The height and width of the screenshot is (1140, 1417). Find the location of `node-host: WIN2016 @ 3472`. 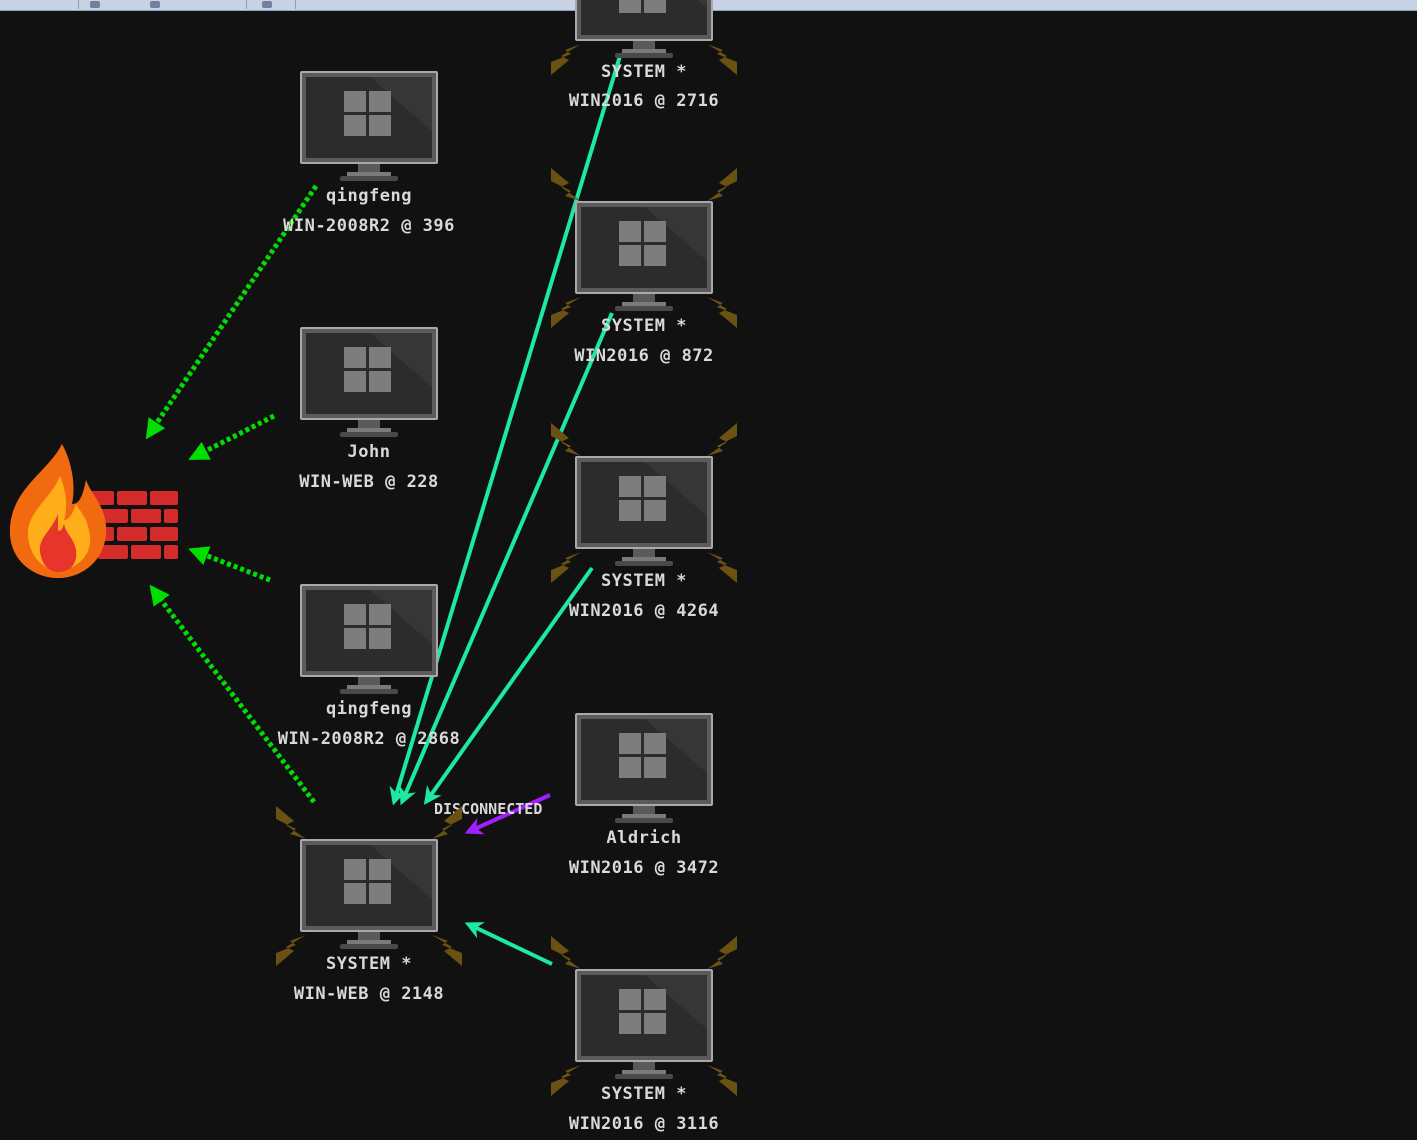

node-host: WIN2016 @ 3472 is located at coordinates (644, 868).